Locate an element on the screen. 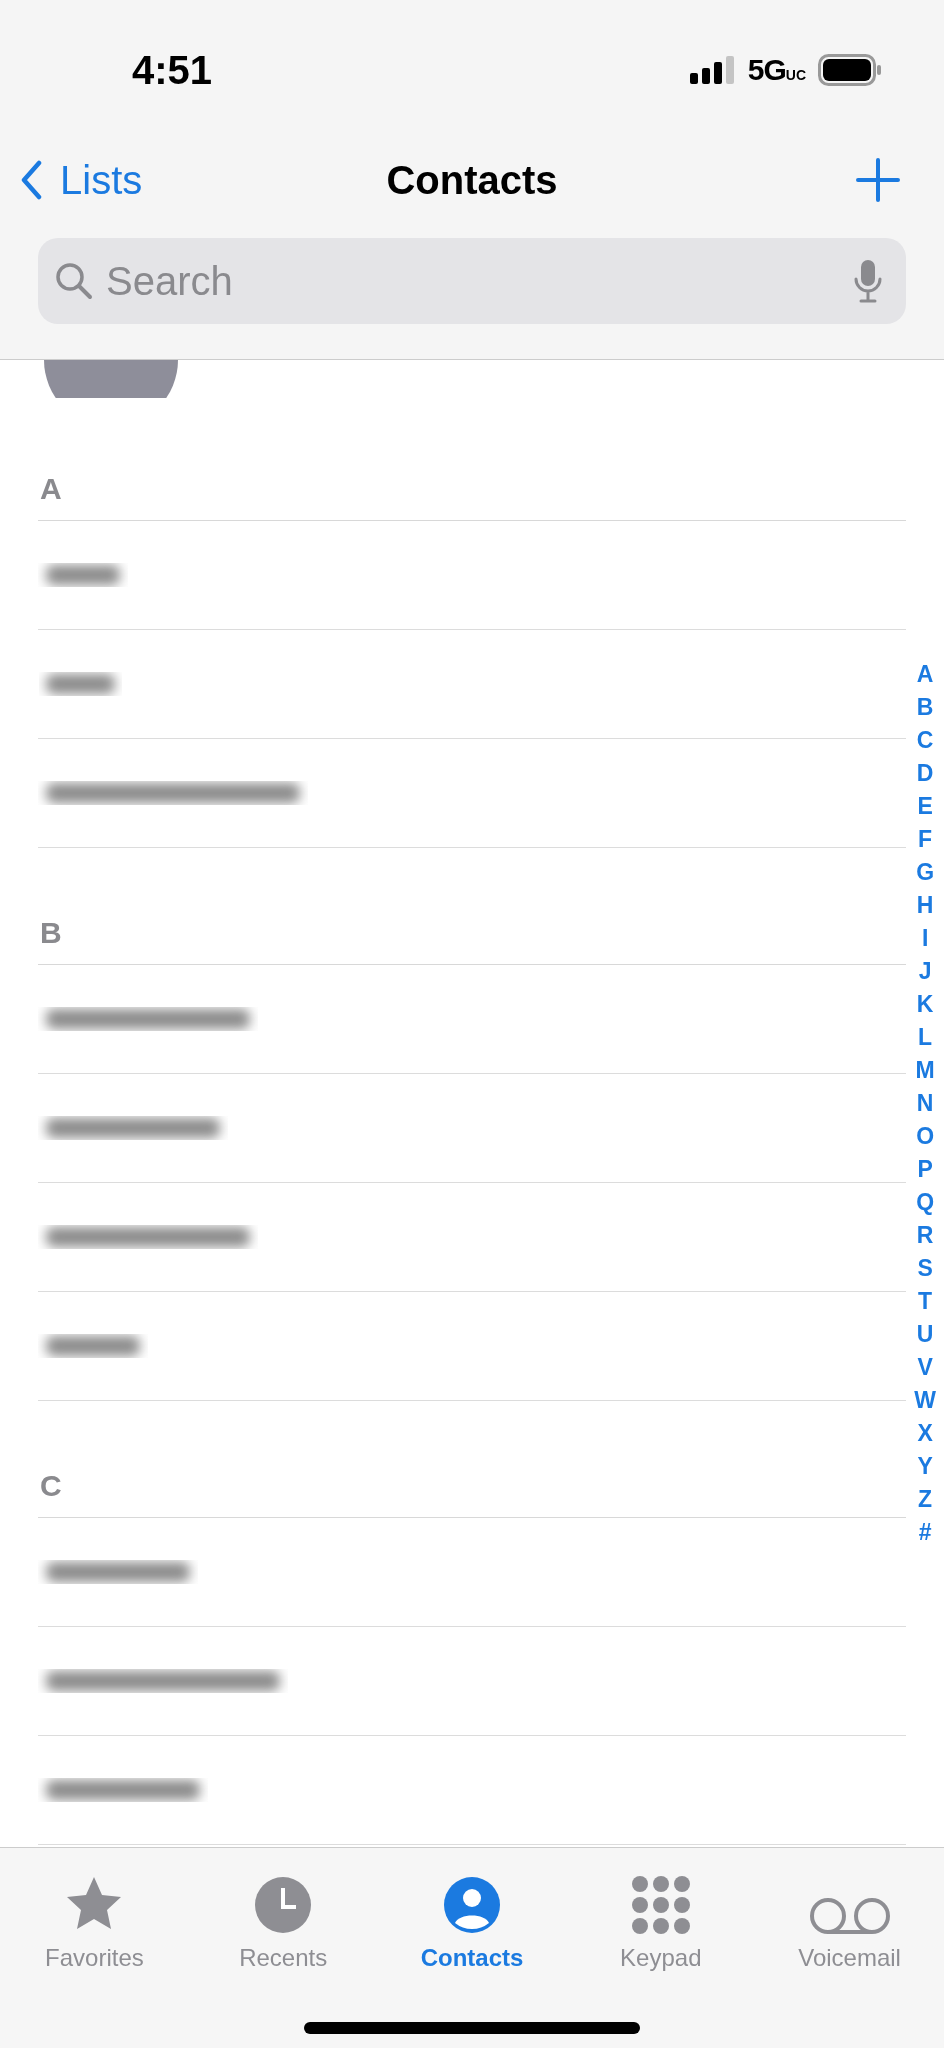 Image resolution: width=944 pixels, height=2048 pixels. index-letter: A is located at coordinates (925, 674).